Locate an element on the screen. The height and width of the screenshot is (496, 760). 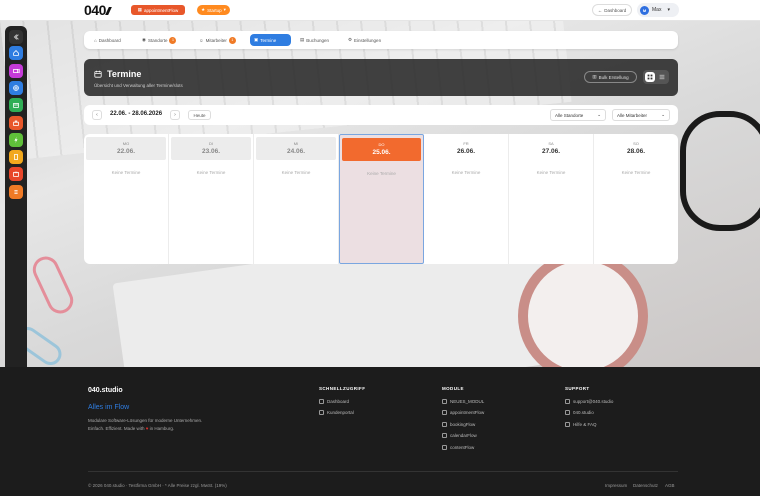
footer-link-module: appointmentFlow is located at coordinates (463, 412).